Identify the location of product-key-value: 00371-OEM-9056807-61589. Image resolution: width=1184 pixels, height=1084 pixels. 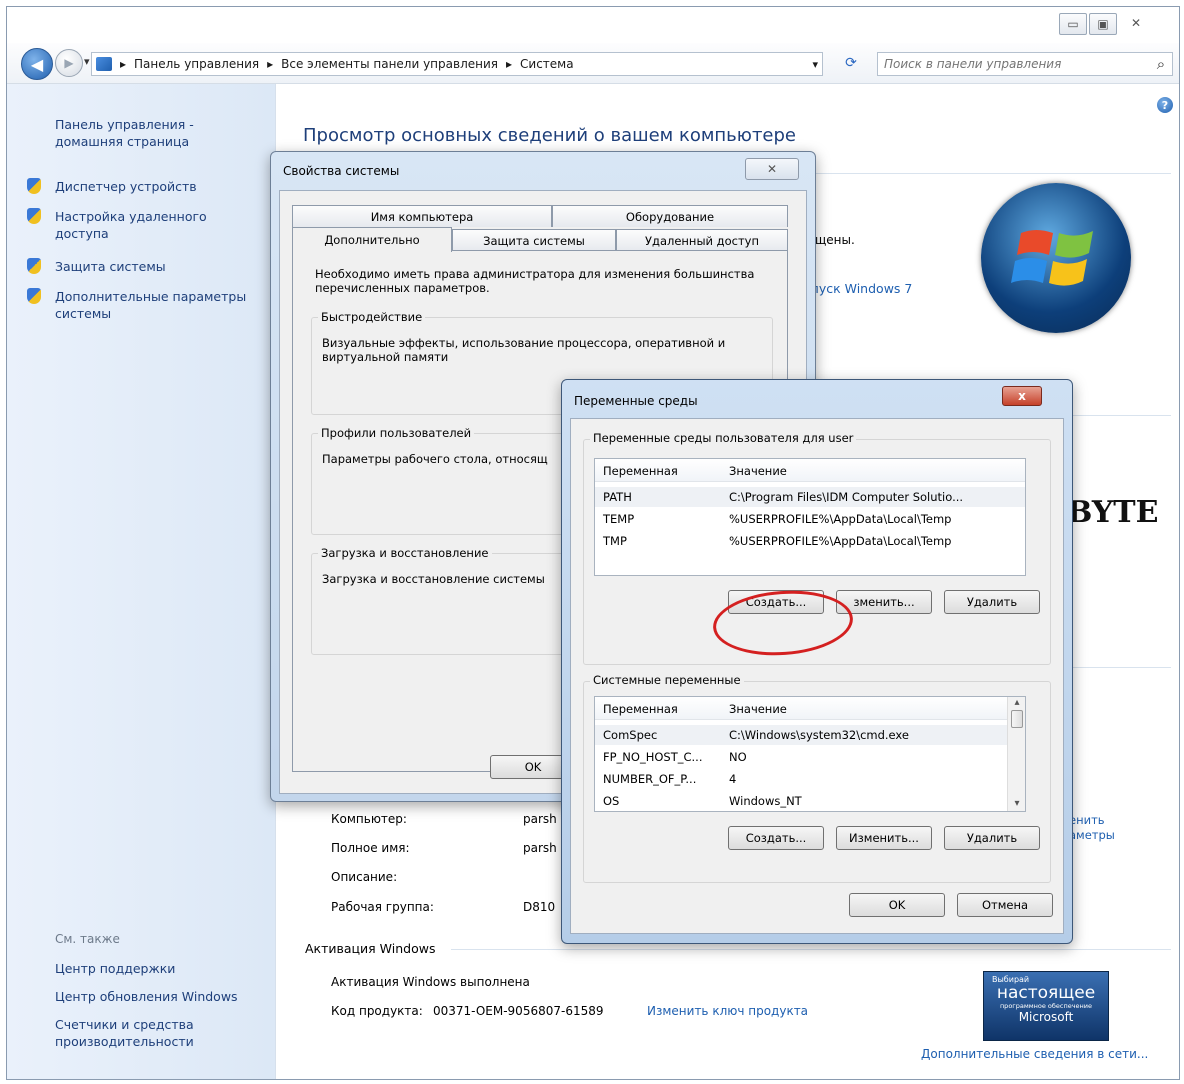
(518, 1011).